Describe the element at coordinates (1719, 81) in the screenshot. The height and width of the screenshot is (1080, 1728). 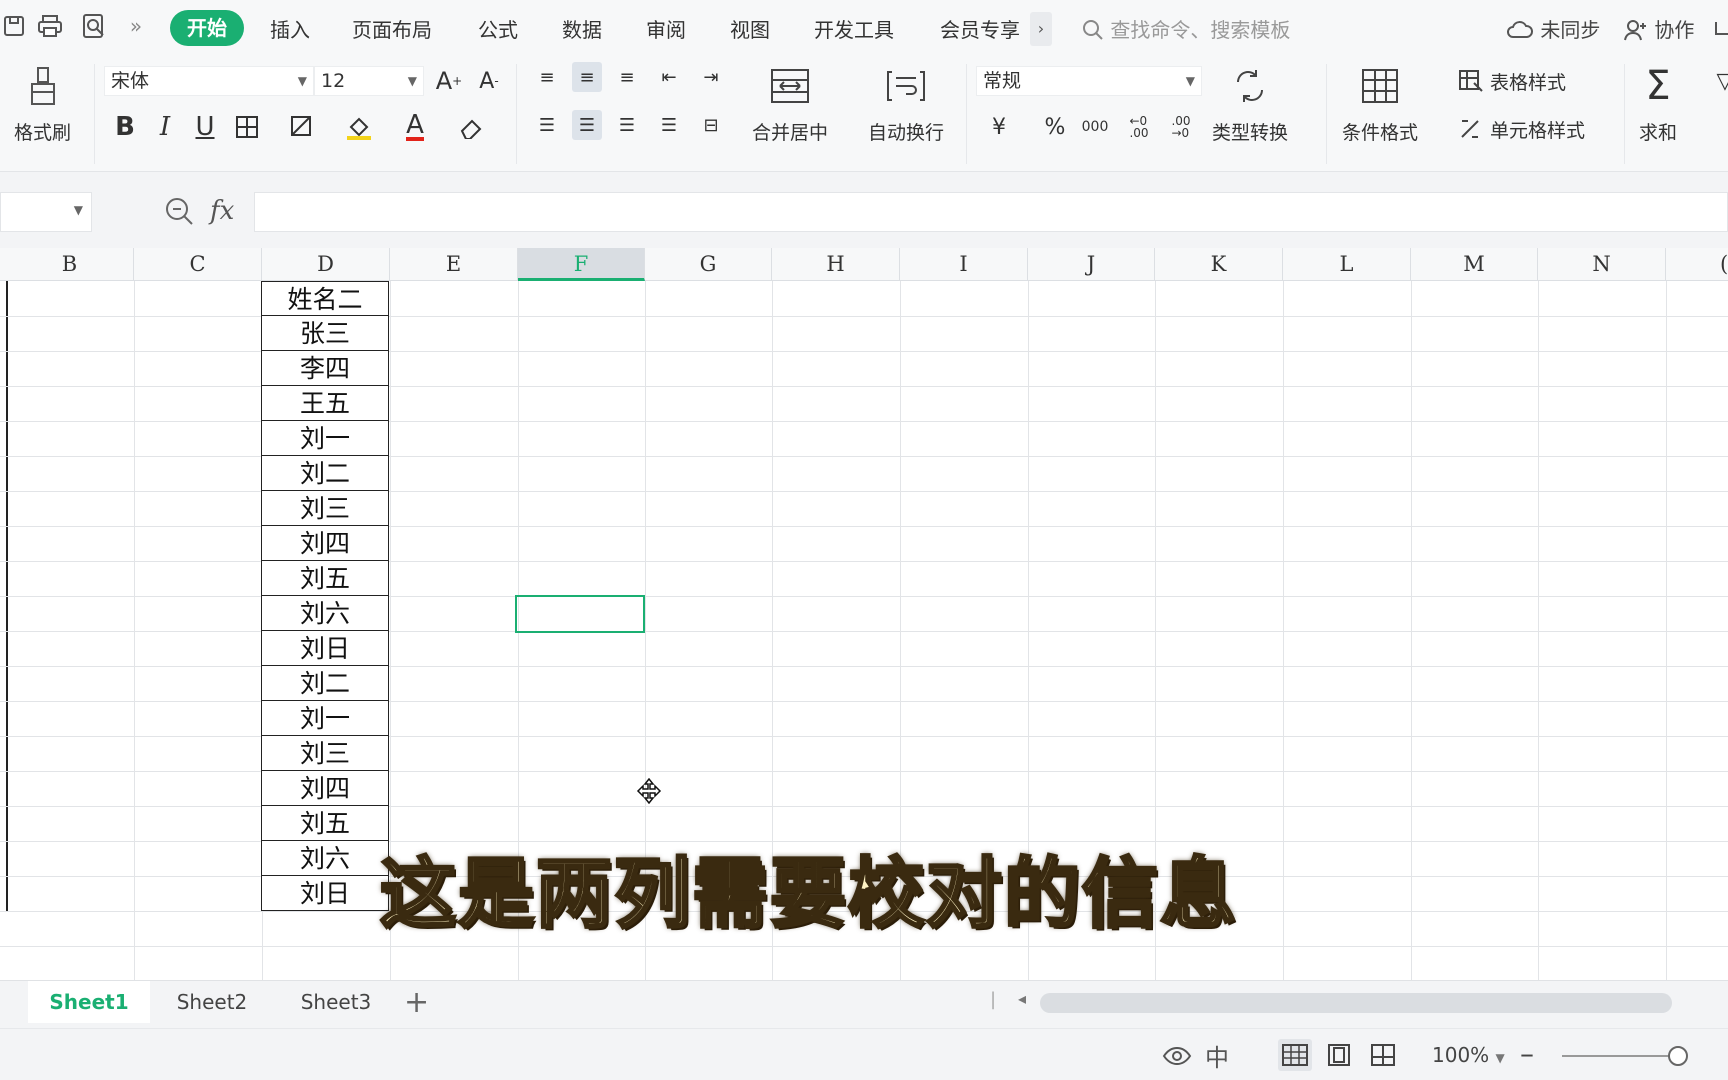
I see `filter-icon: ▽` at that location.